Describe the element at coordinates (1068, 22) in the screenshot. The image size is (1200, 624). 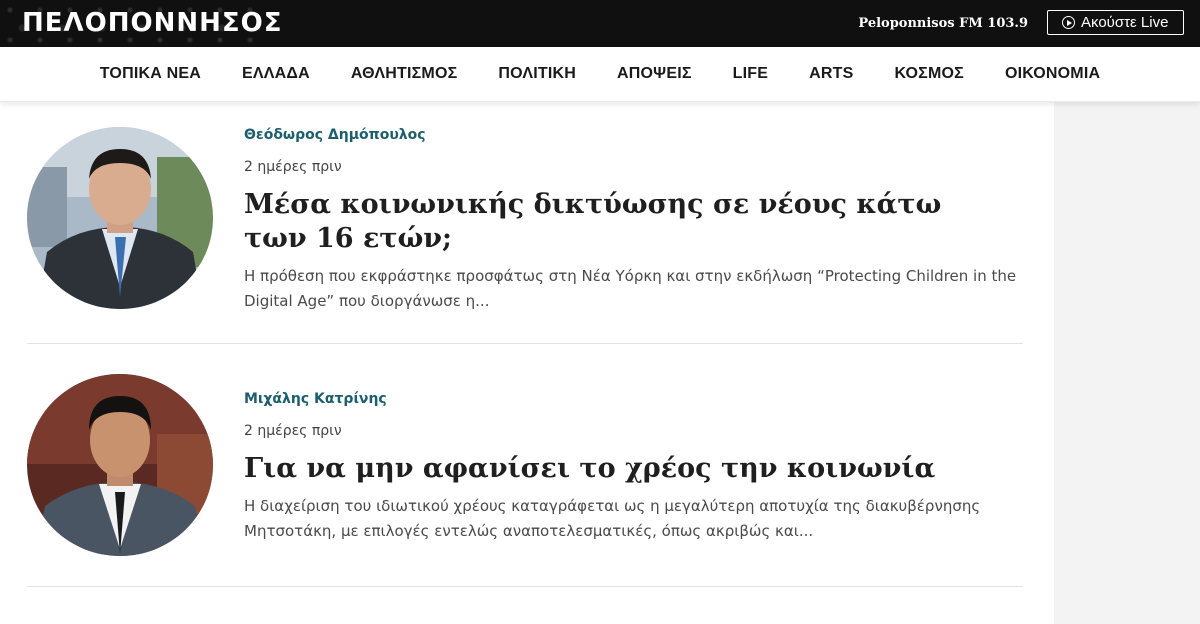
I see `play-circle-icon` at that location.